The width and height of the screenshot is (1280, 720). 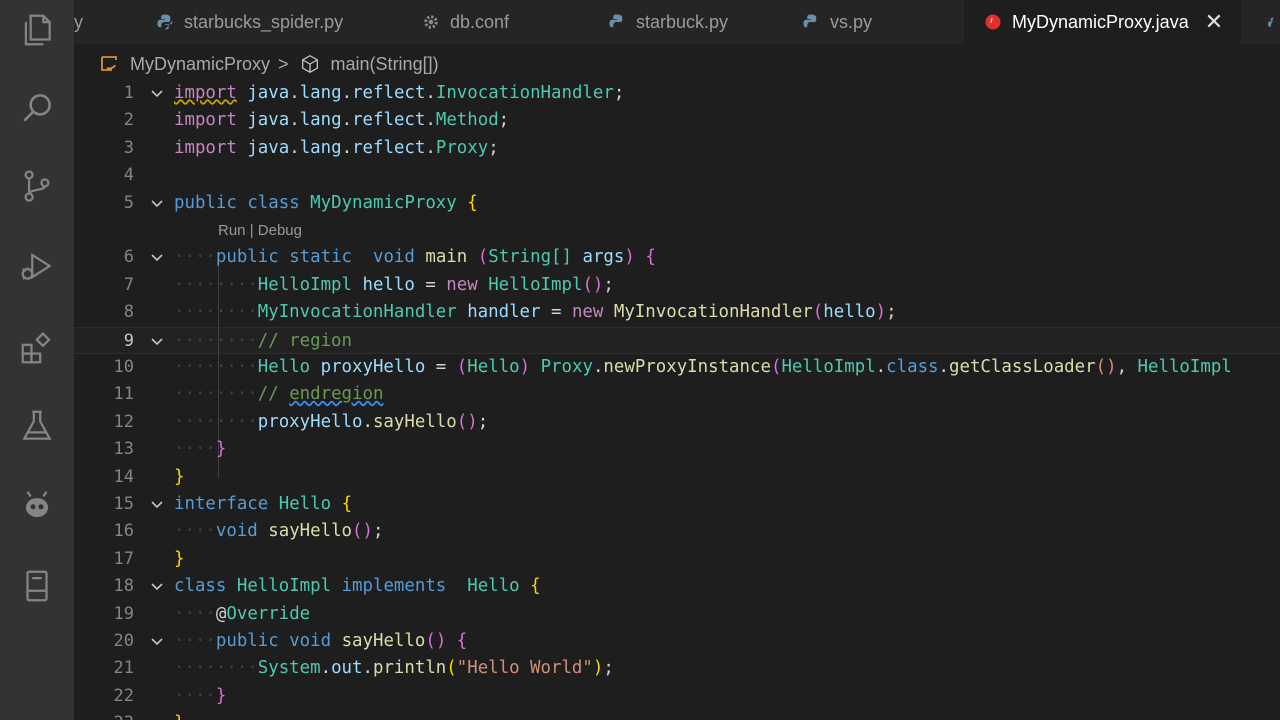 What do you see at coordinates (677, 715) in the screenshot?
I see `code-line: 23}` at bounding box center [677, 715].